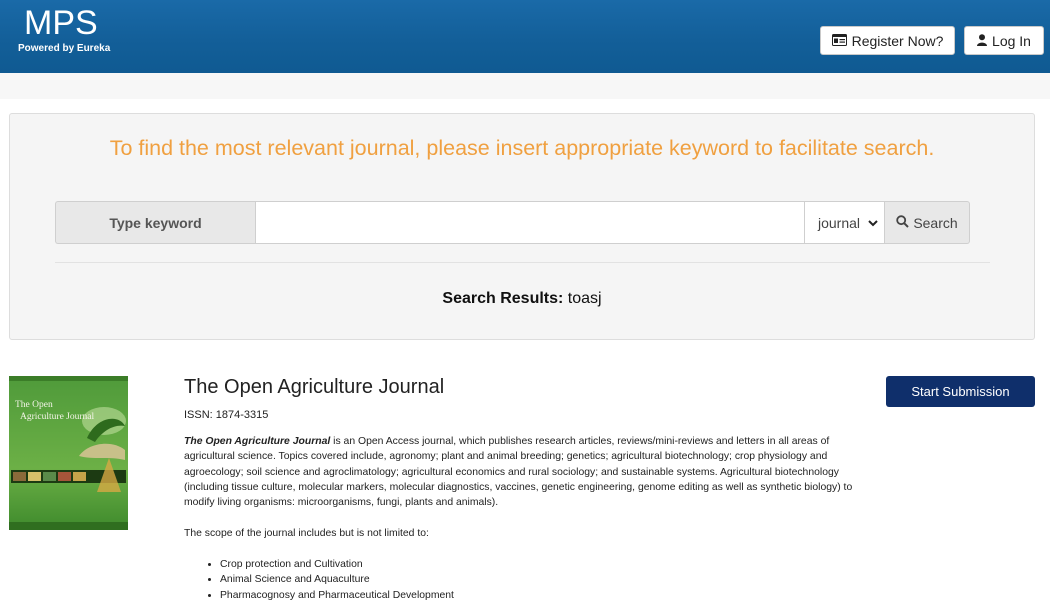 The width and height of the screenshot is (1050, 603). What do you see at coordinates (61, 23) in the screenshot?
I see `site-logo: MPS` at bounding box center [61, 23].